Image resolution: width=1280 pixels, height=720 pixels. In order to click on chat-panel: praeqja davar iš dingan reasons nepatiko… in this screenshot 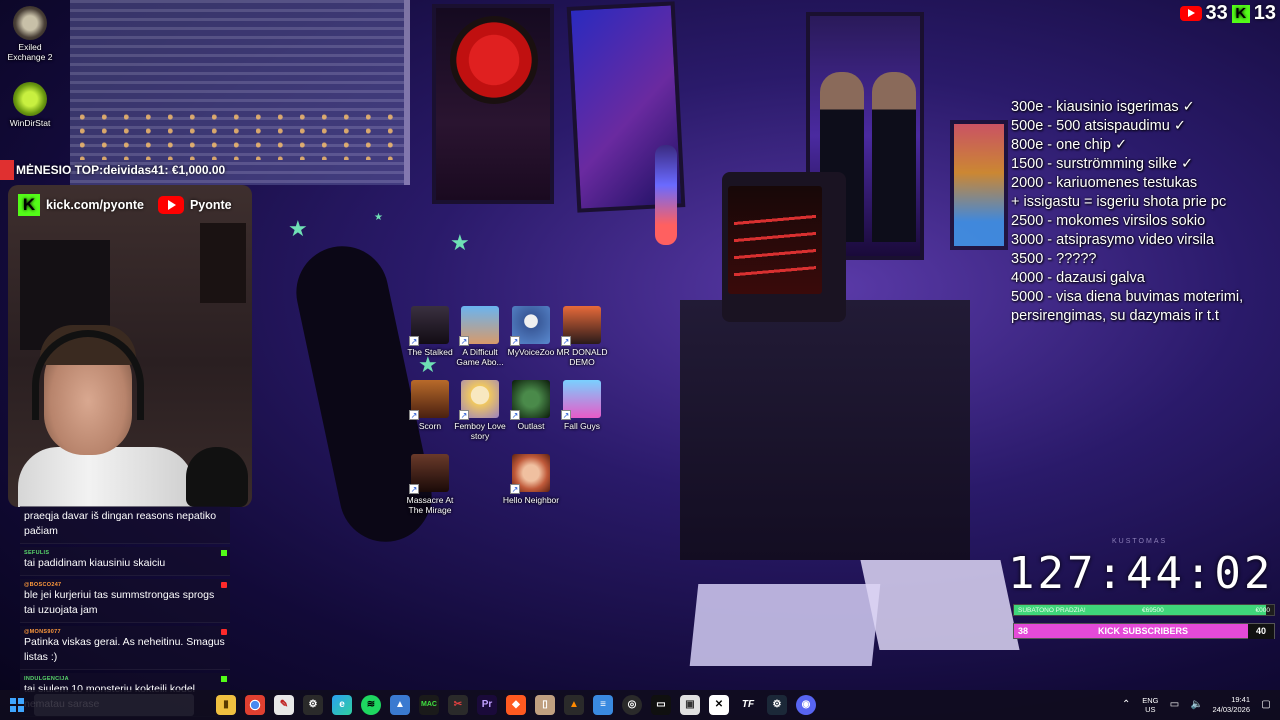, I will do `click(125, 613)`.